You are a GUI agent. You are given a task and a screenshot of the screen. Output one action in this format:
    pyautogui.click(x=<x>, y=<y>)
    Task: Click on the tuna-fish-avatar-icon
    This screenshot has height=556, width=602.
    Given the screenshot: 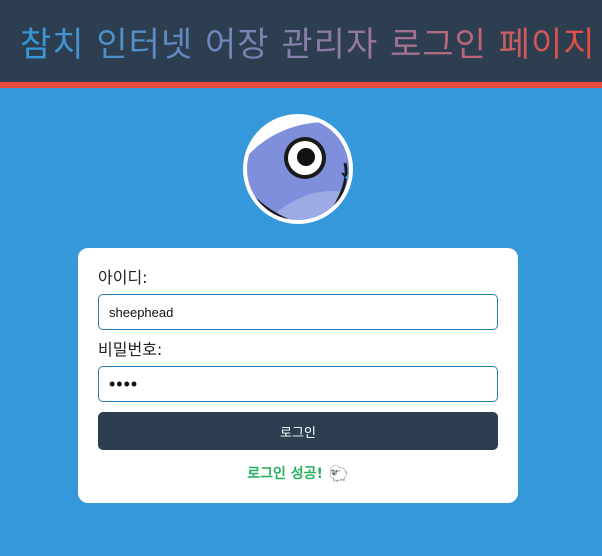 What is the action you would take?
    pyautogui.click(x=298, y=169)
    